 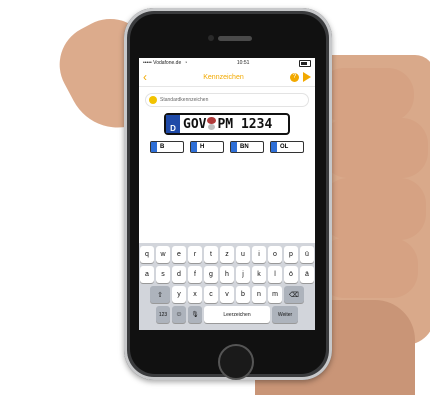 What do you see at coordinates (179, 314) in the screenshot?
I see `emoji-icon: ☺` at bounding box center [179, 314].